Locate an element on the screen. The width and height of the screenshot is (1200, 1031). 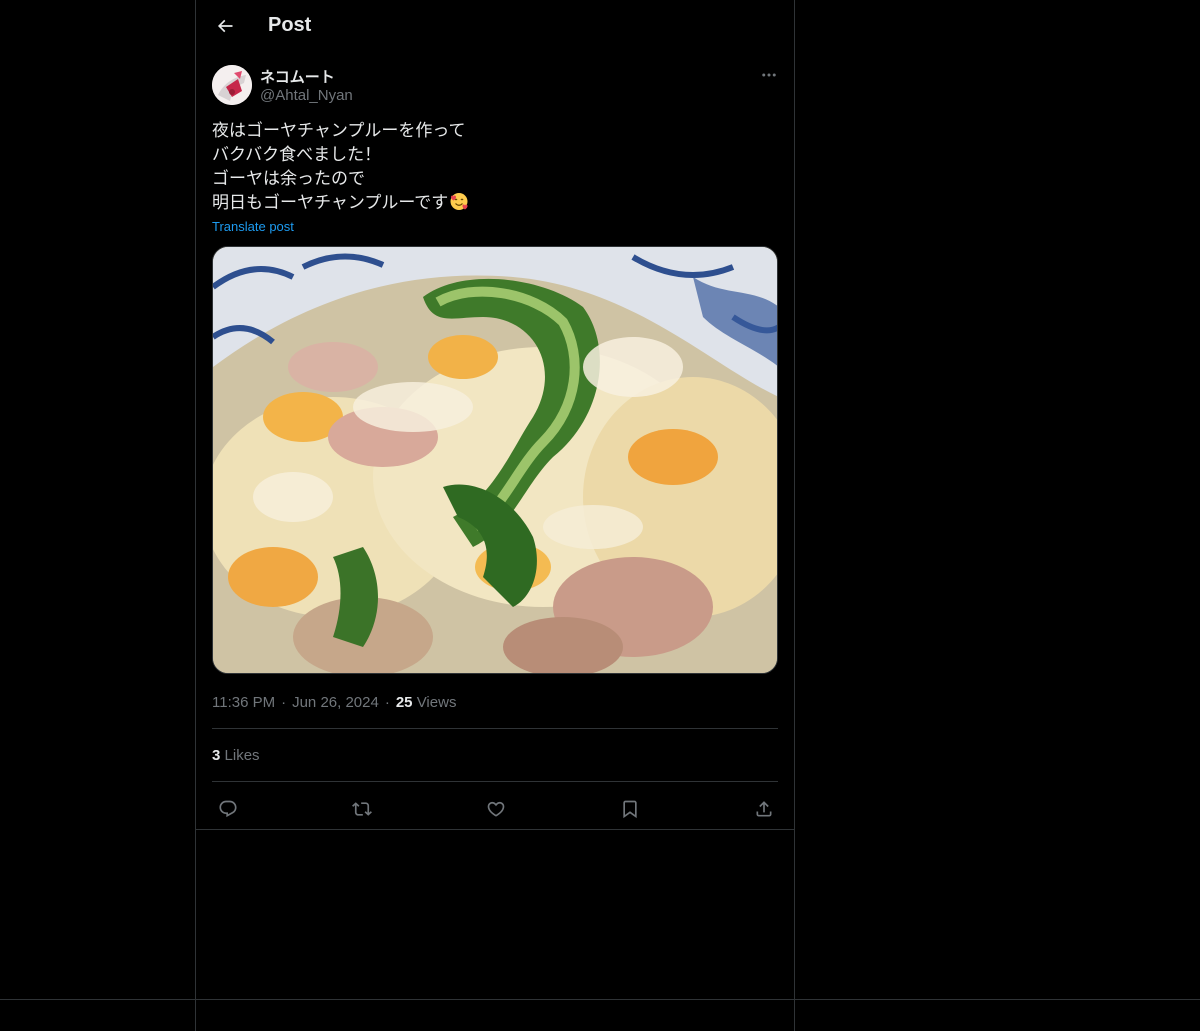
back-button is located at coordinates (225, 26).